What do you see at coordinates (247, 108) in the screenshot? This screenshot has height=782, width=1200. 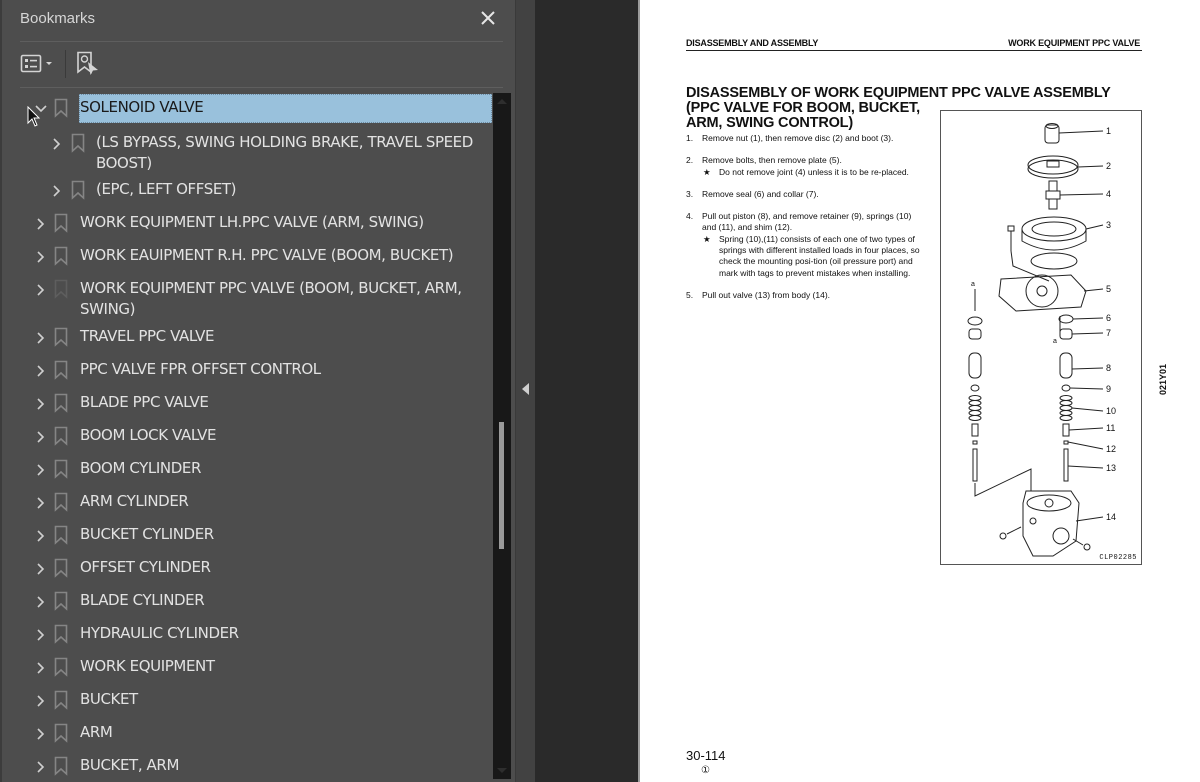 I see `bookmark-item: SOLENOID VALVE` at bounding box center [247, 108].